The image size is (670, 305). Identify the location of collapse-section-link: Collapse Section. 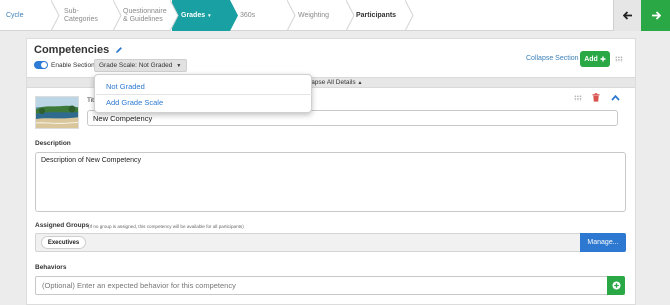
(552, 58).